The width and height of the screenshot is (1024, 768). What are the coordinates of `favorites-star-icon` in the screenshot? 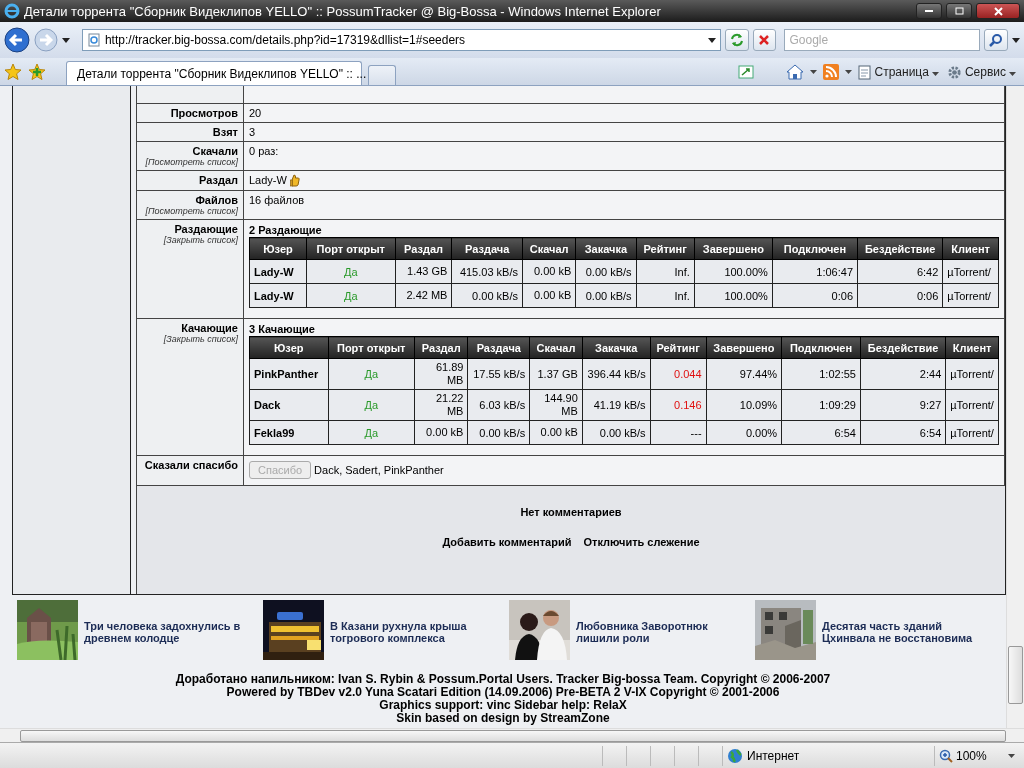 It's located at (13, 71).